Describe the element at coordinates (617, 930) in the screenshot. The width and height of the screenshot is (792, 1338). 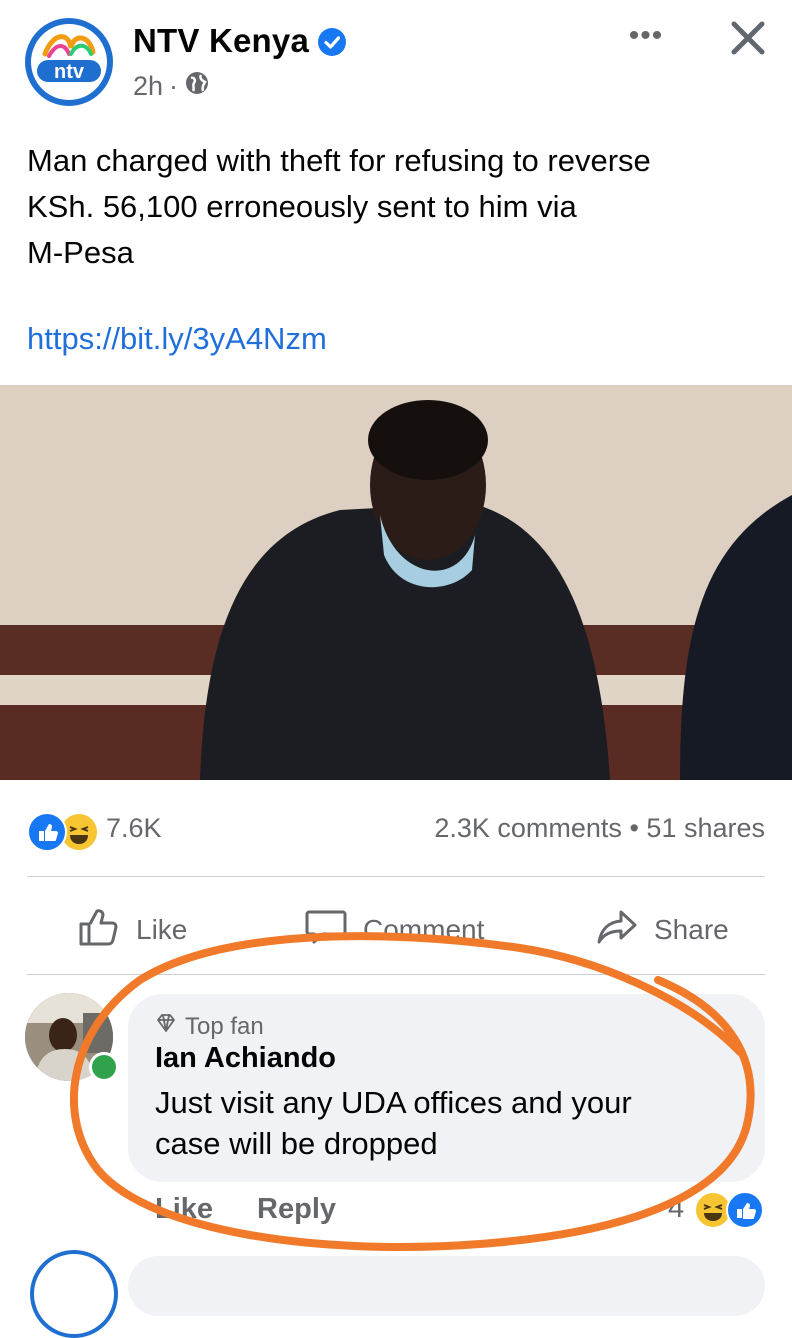
I see `share-icon` at that location.